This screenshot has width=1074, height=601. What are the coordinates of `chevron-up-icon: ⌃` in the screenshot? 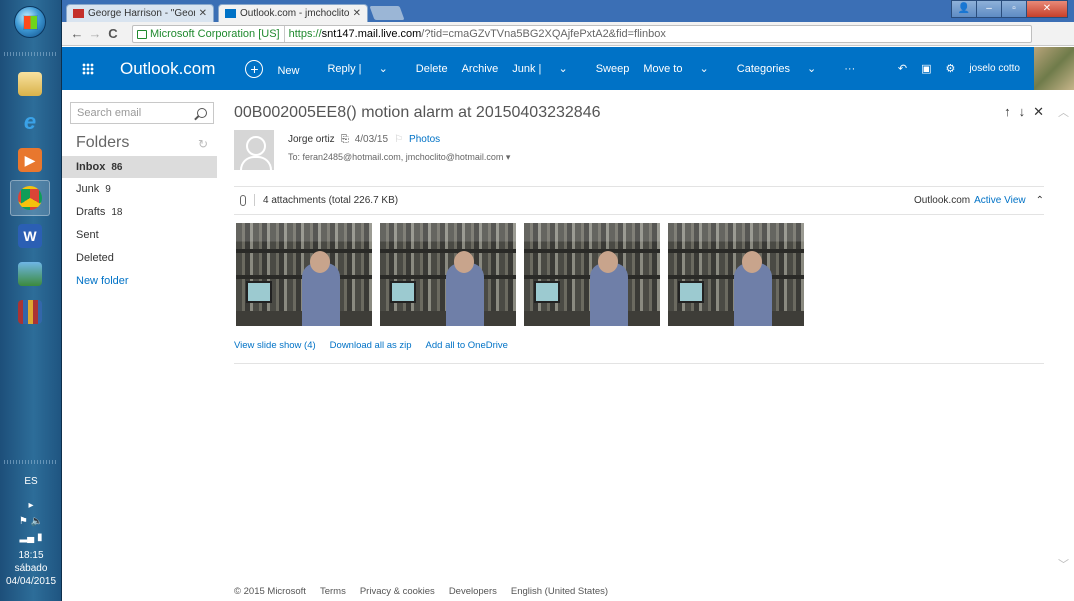 It's located at (1040, 200).